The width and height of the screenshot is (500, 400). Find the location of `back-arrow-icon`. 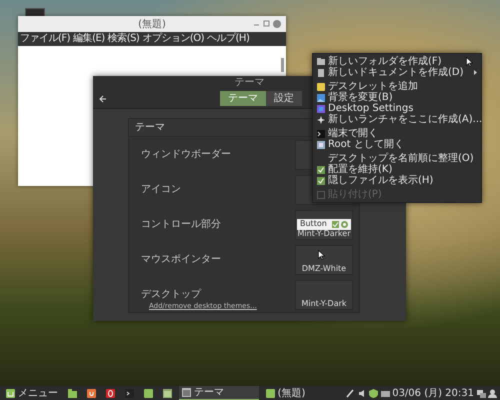

back-arrow-icon is located at coordinates (103, 98).